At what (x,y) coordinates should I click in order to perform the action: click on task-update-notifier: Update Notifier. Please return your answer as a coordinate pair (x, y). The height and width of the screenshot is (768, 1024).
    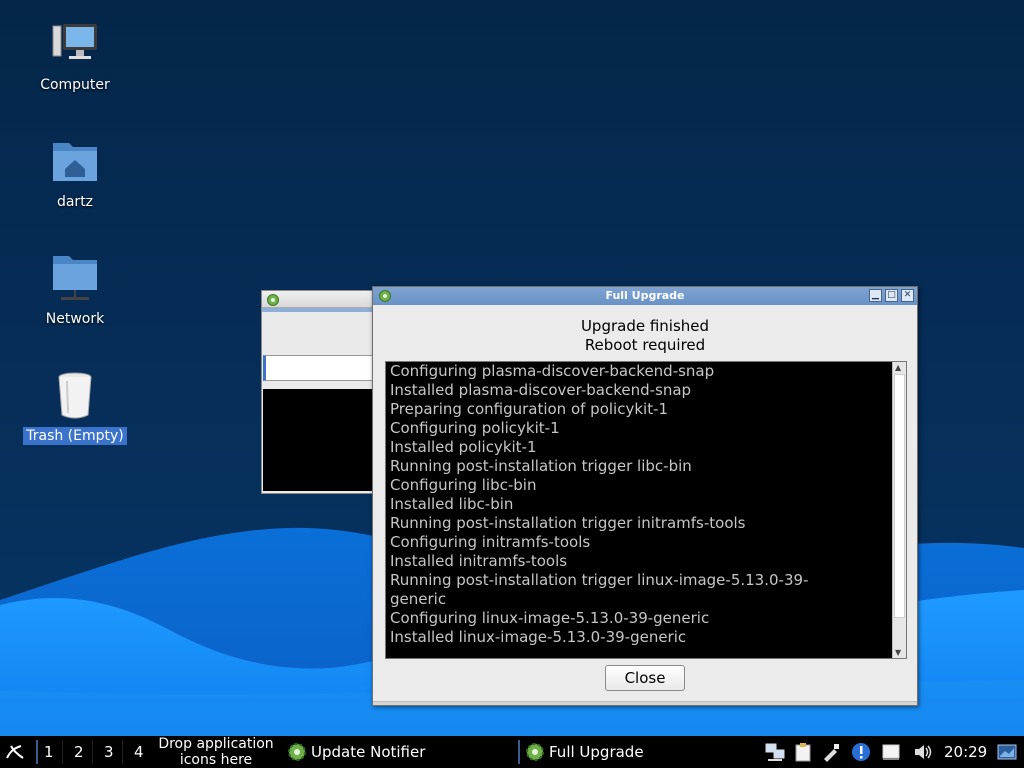
    Looking at the image, I should click on (355, 752).